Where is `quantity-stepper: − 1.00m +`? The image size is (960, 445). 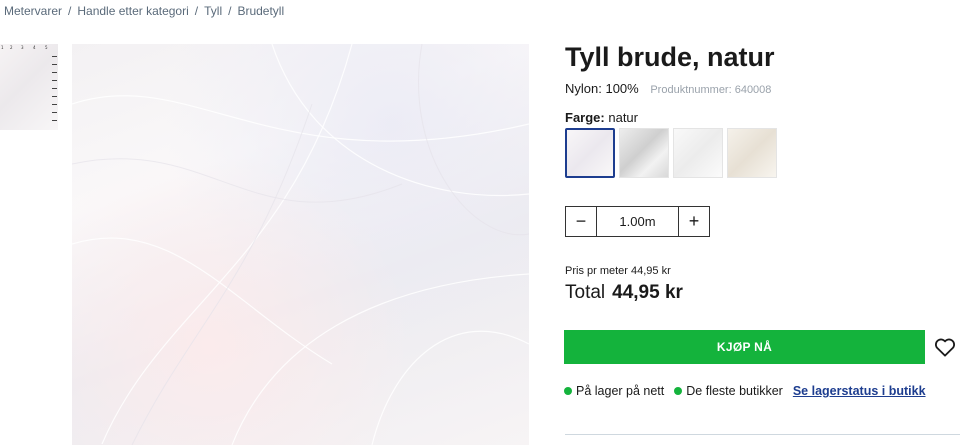 quantity-stepper: − 1.00m + is located at coordinates (637, 221).